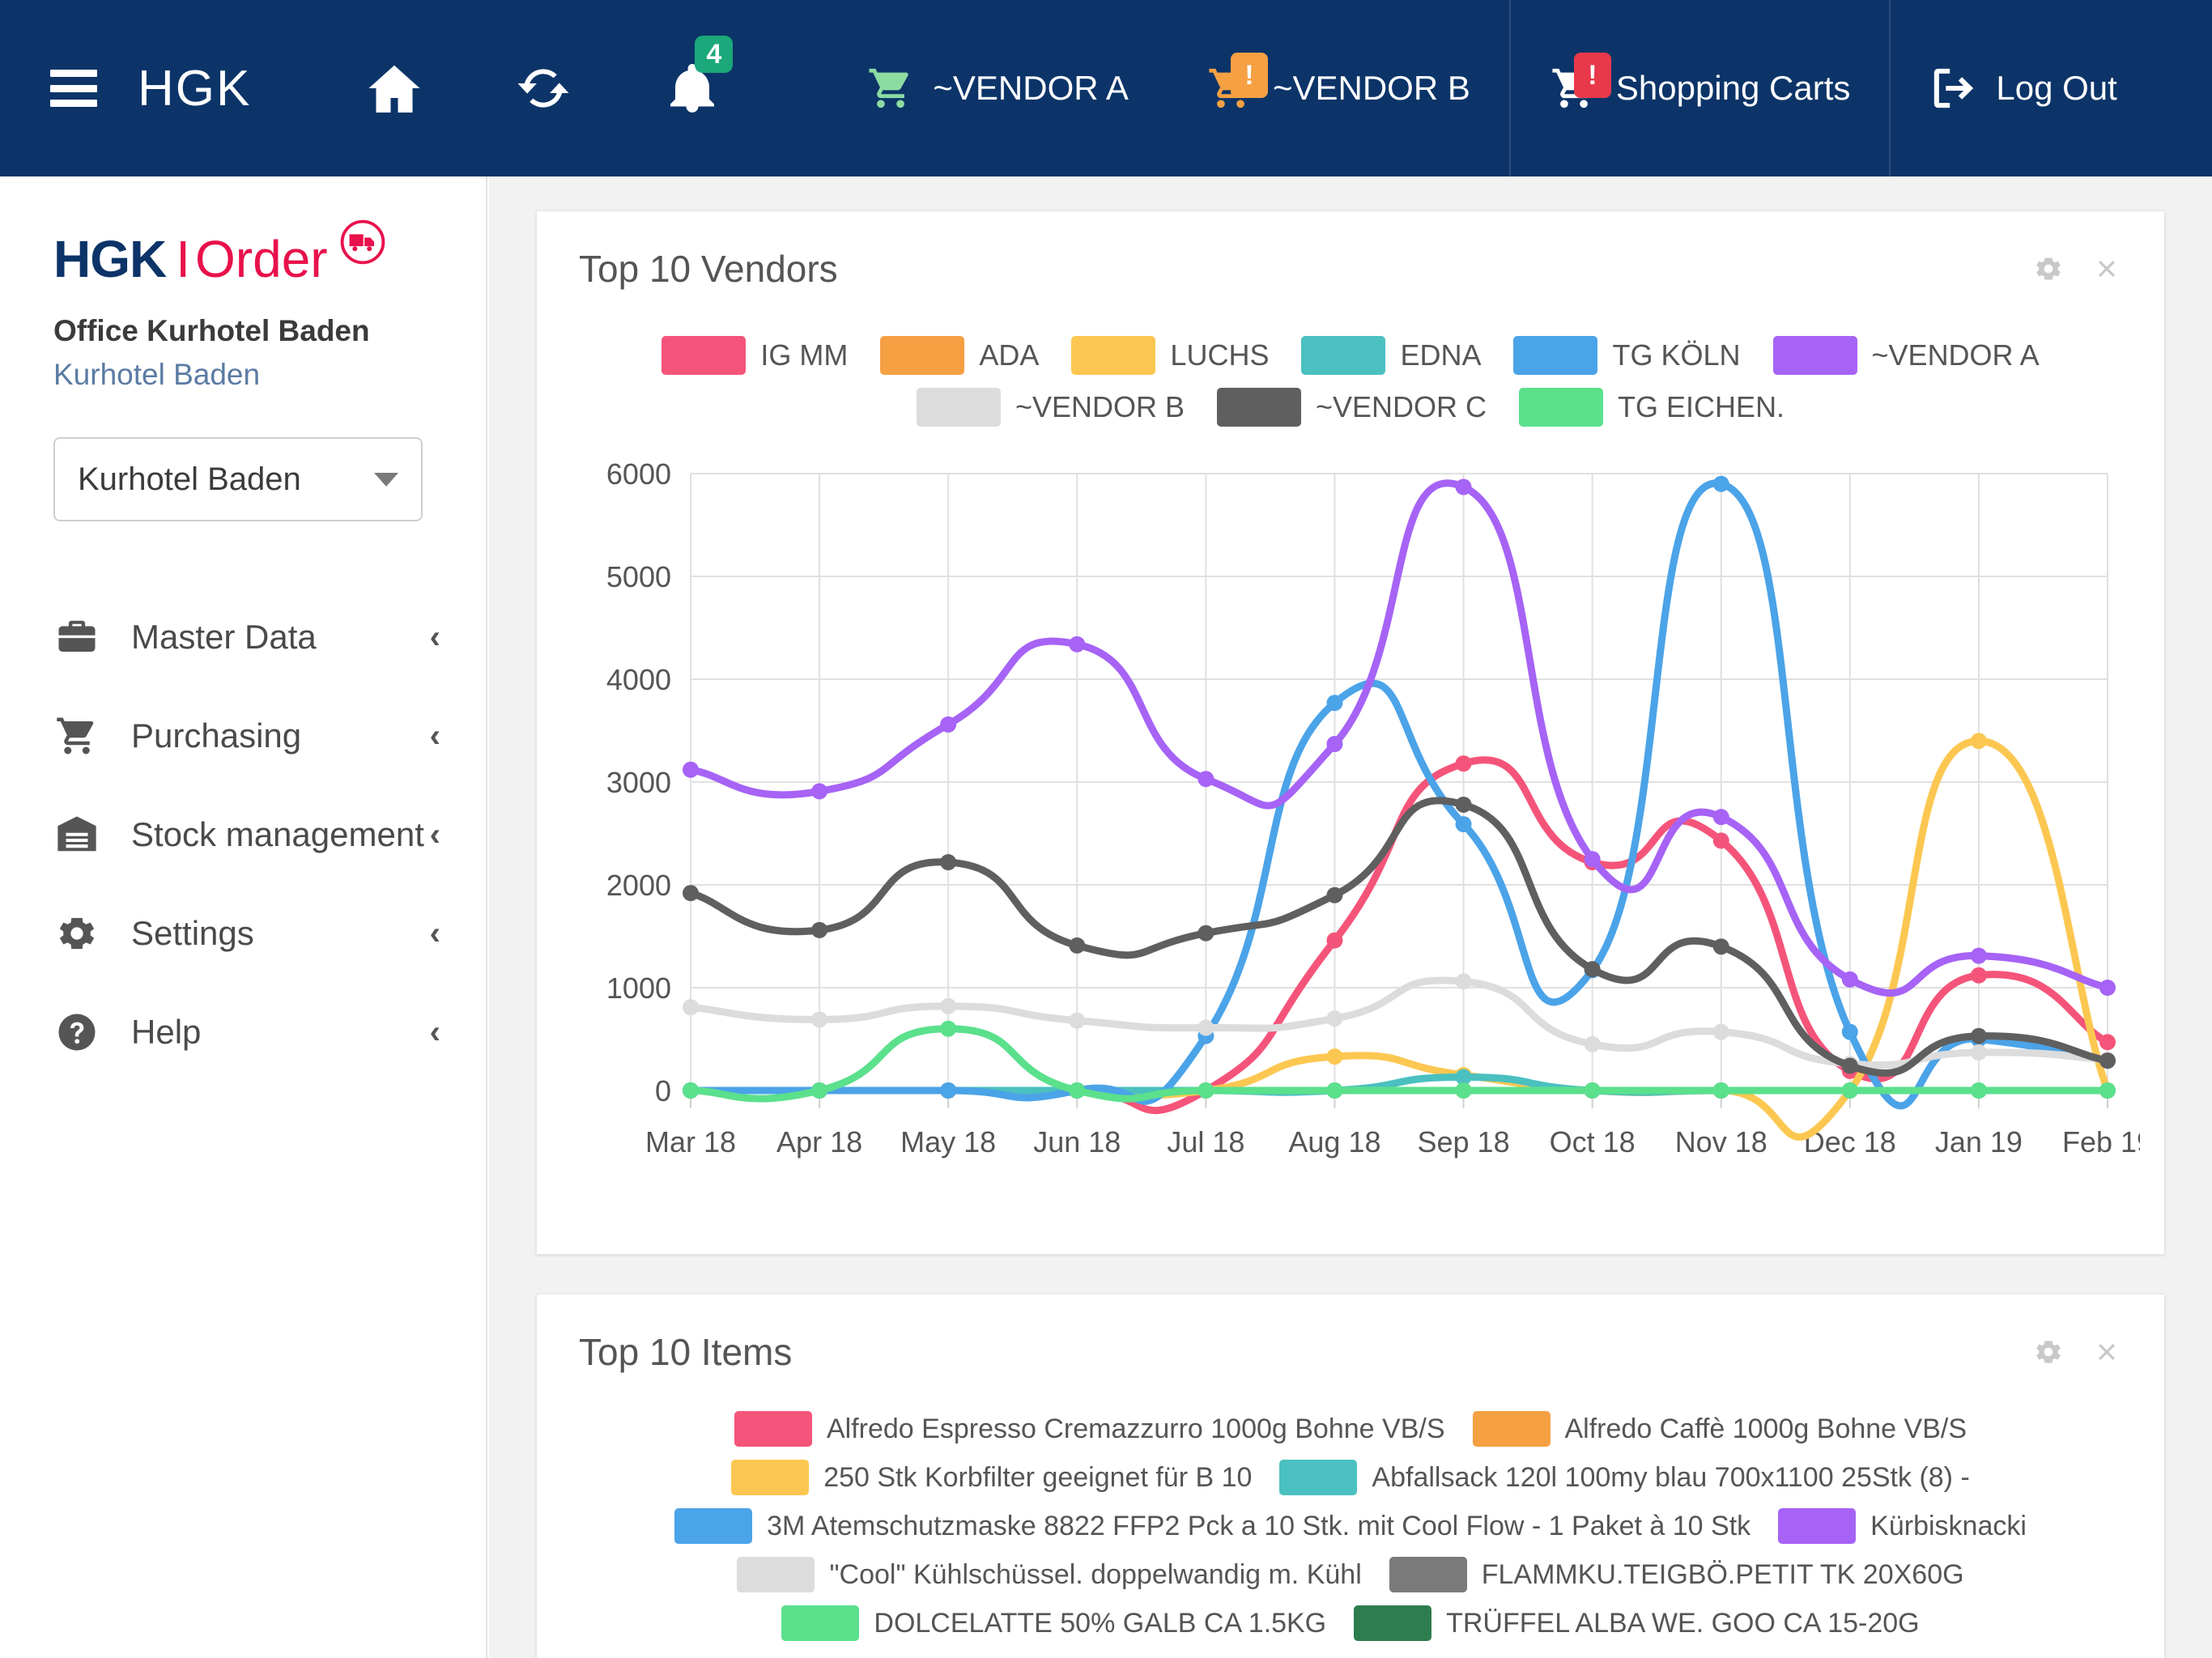 This screenshot has width=2212, height=1658. What do you see at coordinates (1903, 1526) in the screenshot?
I see `legend-item-product: Kürbisknacki` at bounding box center [1903, 1526].